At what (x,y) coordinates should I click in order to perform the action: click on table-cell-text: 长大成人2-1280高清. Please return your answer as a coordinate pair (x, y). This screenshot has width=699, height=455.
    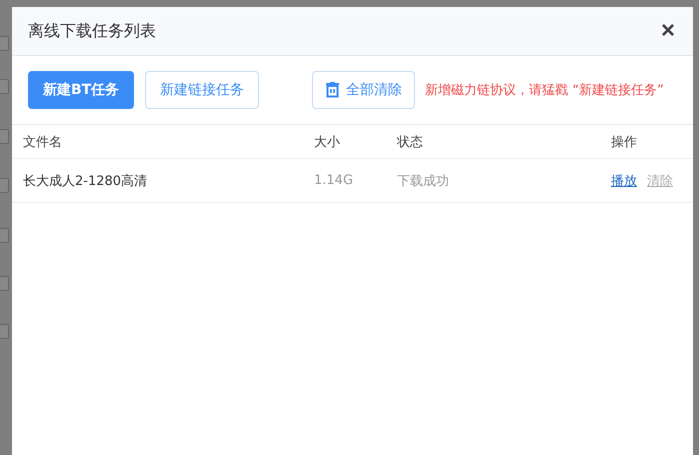
    Looking at the image, I should click on (85, 181).